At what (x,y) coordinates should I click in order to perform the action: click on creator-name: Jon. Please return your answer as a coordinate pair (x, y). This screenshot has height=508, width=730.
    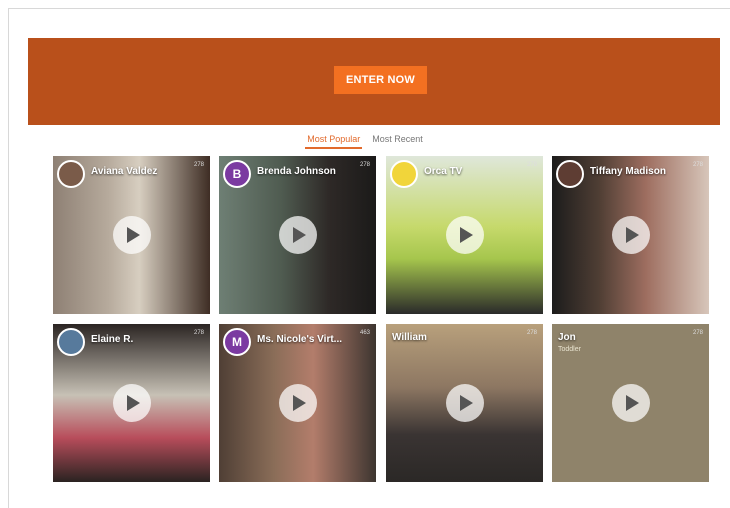
    Looking at the image, I should click on (567, 337).